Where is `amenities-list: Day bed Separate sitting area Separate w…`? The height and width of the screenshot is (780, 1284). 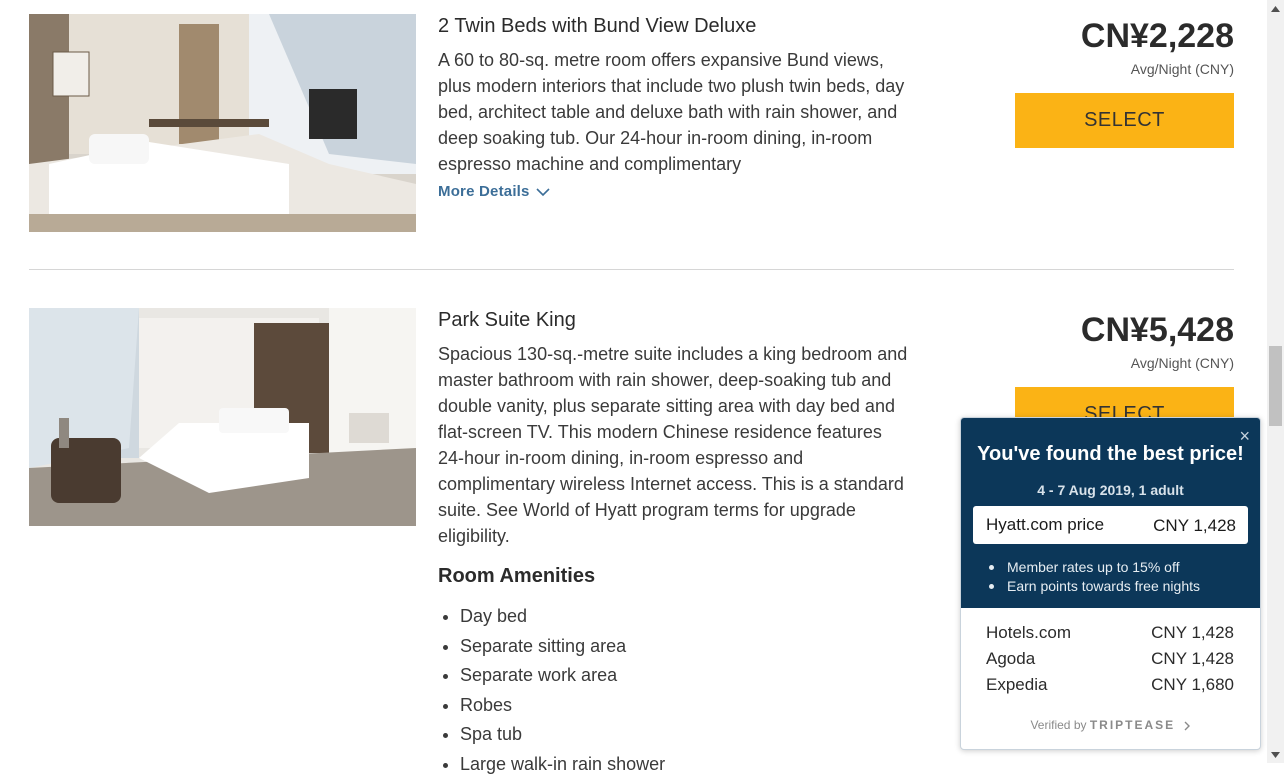 amenities-list: Day bed Separate sitting area Separate w… is located at coordinates (551, 691).